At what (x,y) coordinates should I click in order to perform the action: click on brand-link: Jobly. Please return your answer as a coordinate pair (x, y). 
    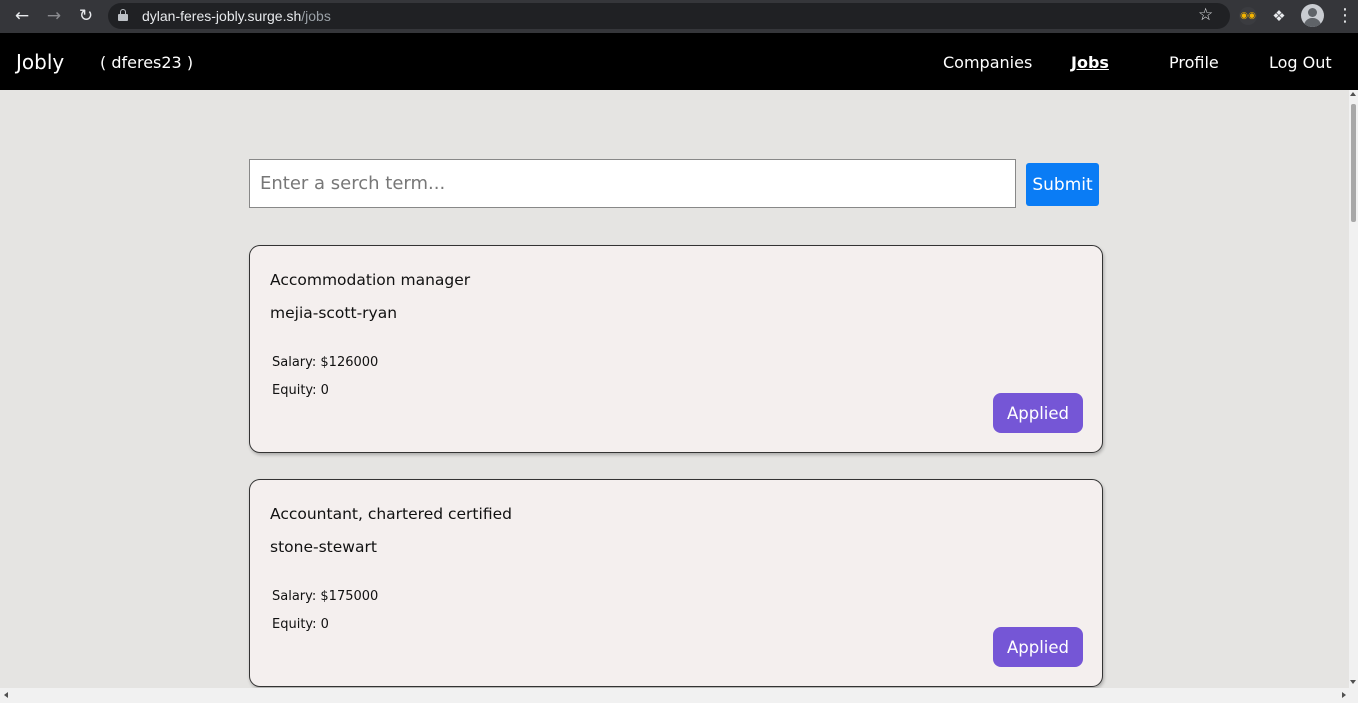
    Looking at the image, I should click on (40, 62).